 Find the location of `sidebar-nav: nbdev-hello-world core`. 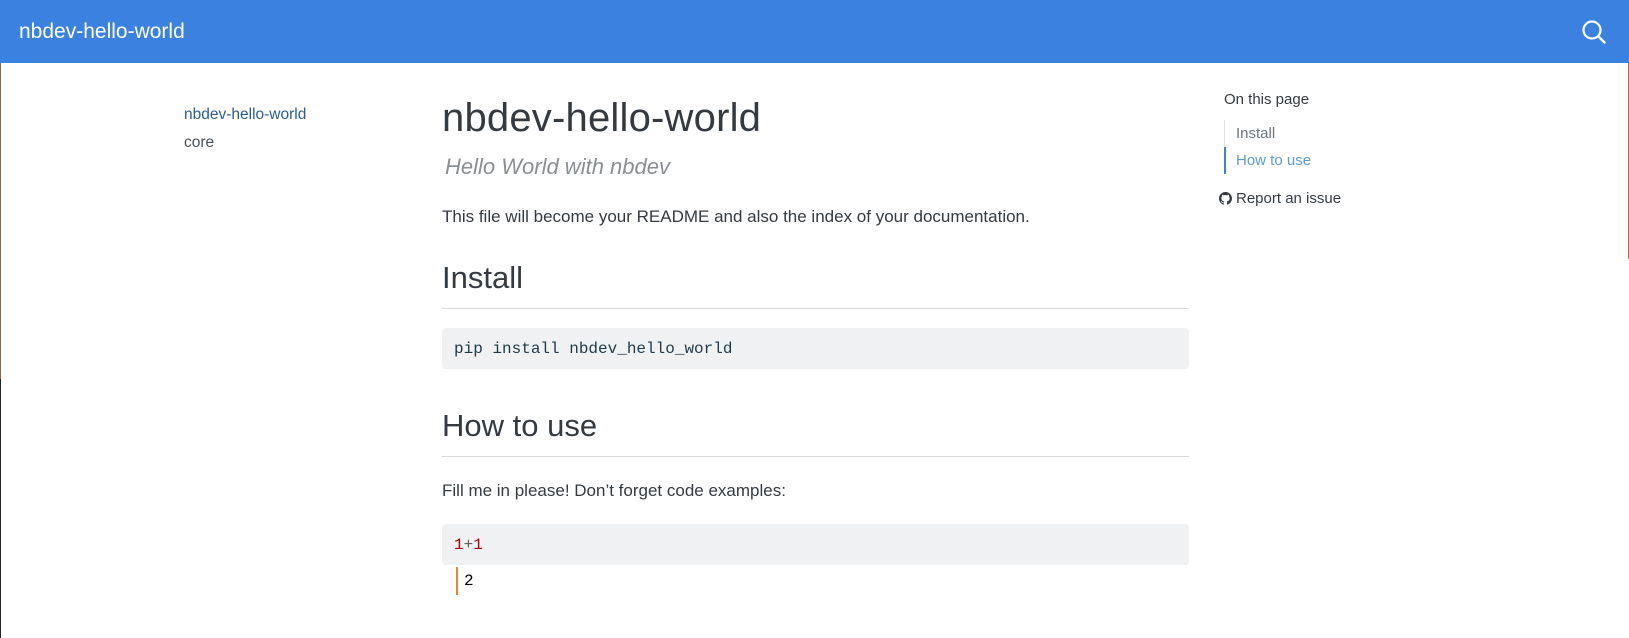

sidebar-nav: nbdev-hello-world core is located at coordinates (284, 129).